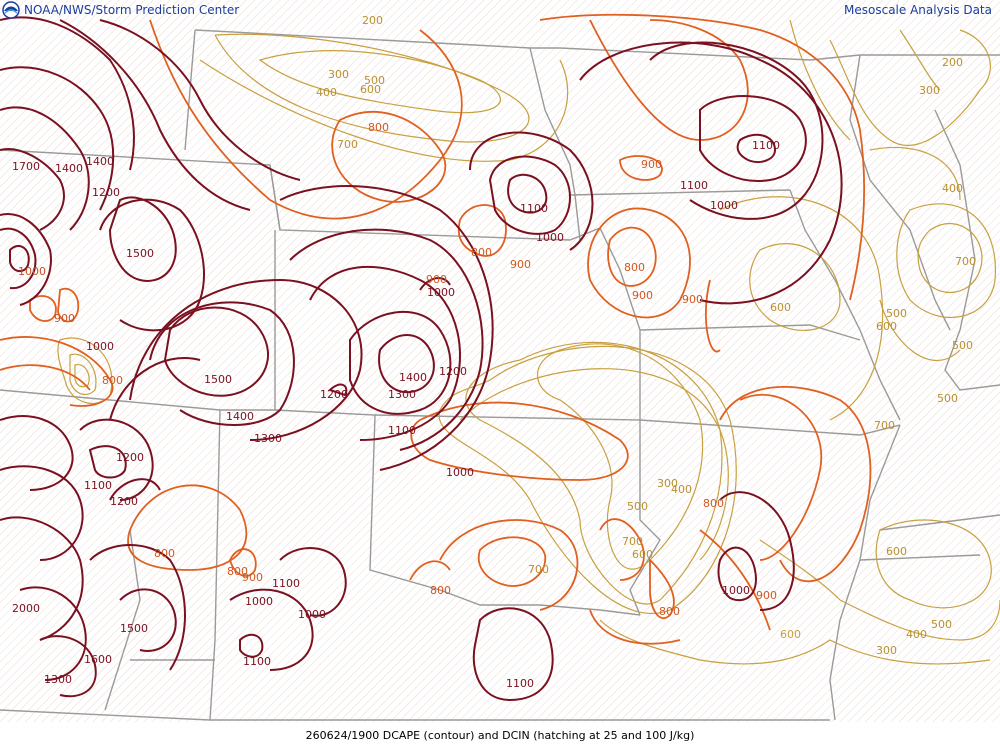 The image size is (1000, 750). Describe the element at coordinates (713, 503) in the screenshot. I see `label-800e: 800` at that location.